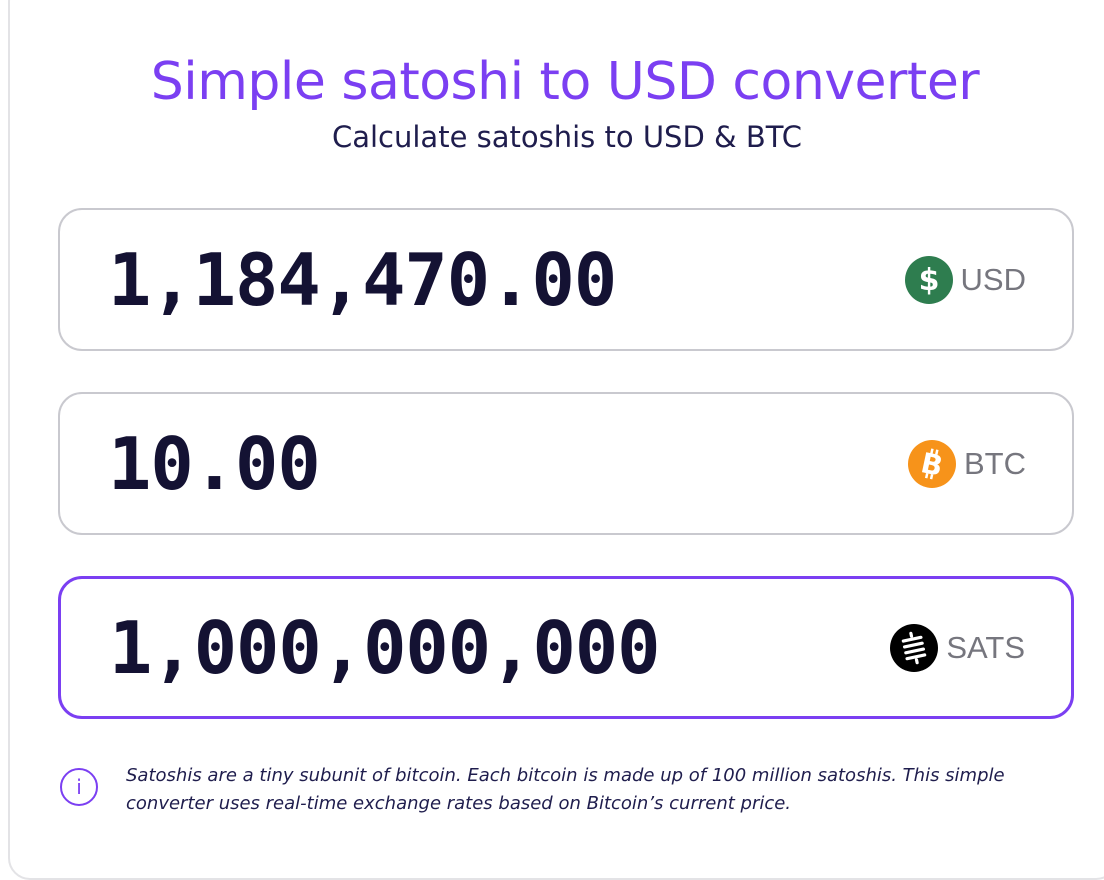 This screenshot has height=880, width=1104. What do you see at coordinates (459, 647) in the screenshot?
I see `sats-amount-input` at bounding box center [459, 647].